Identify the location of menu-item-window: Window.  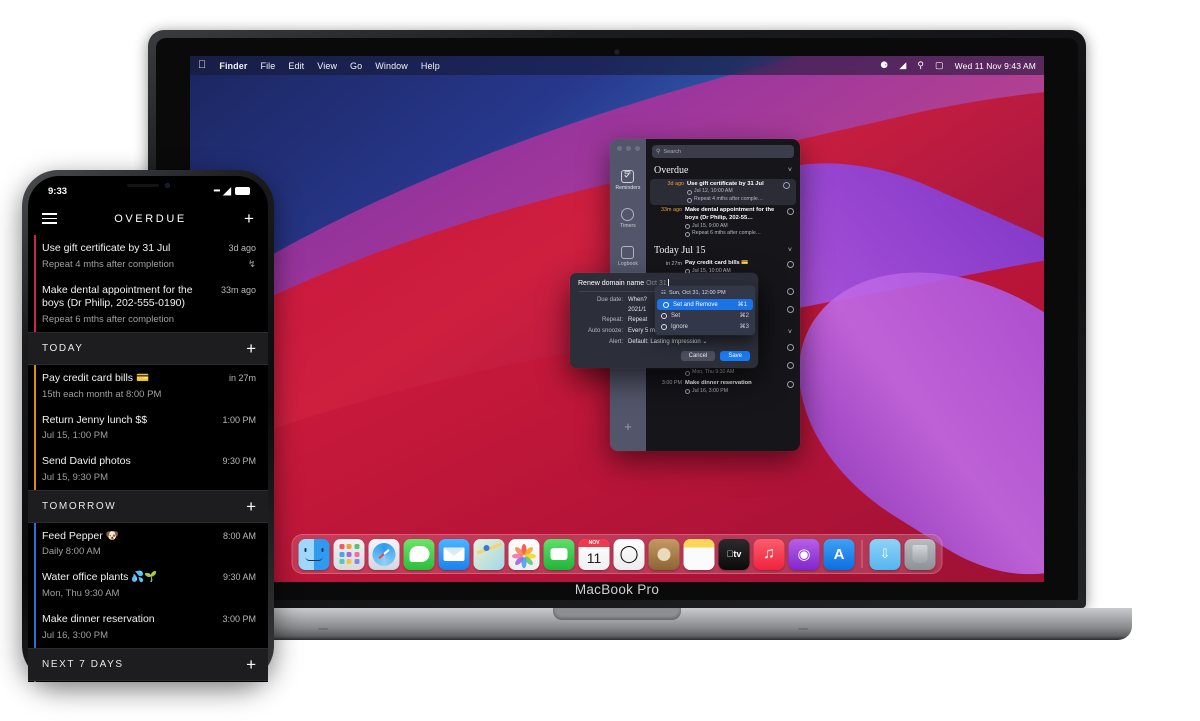
(391, 66).